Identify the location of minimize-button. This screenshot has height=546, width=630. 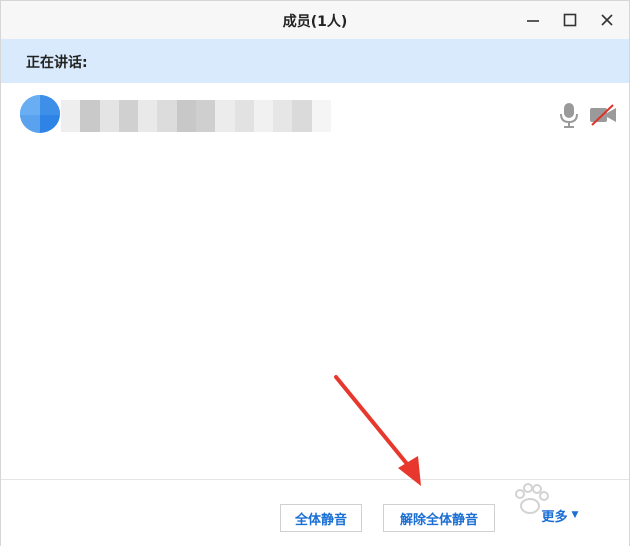
(533, 20).